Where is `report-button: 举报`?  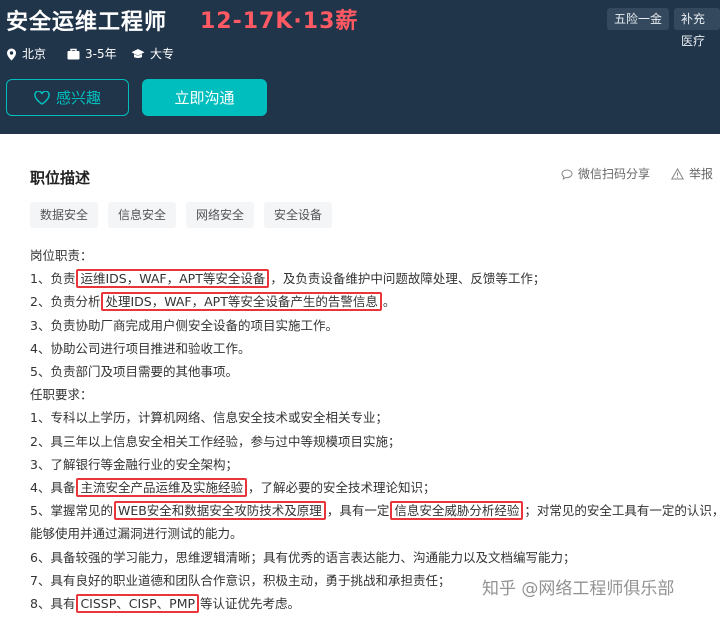 report-button: 举报 is located at coordinates (692, 174).